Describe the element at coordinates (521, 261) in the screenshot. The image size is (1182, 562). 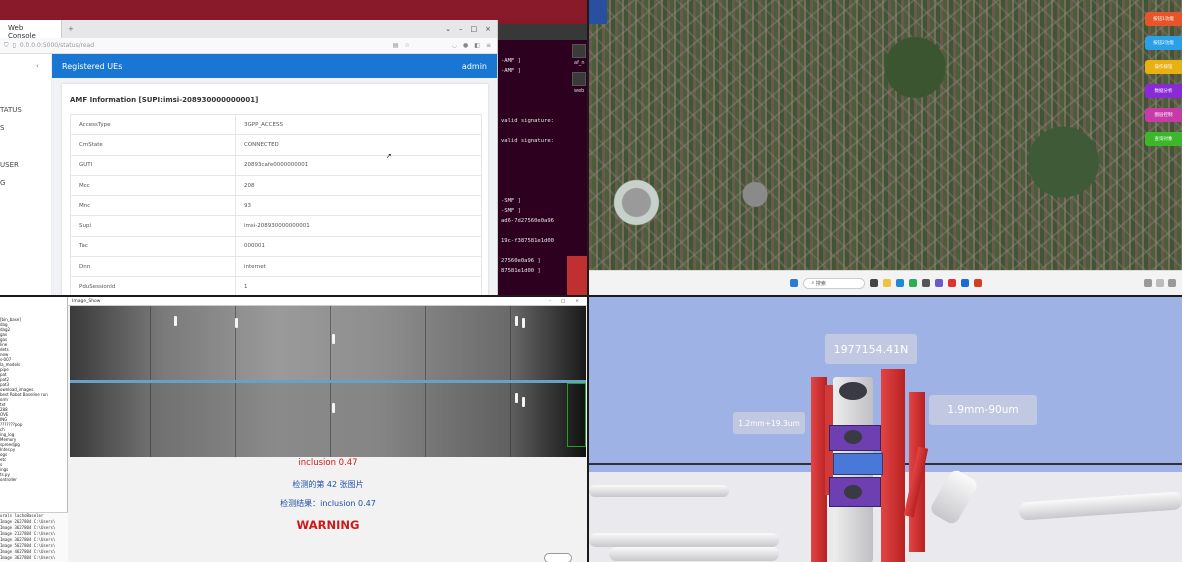
I see `terminal-line: 27560e0a96 ]` at that location.